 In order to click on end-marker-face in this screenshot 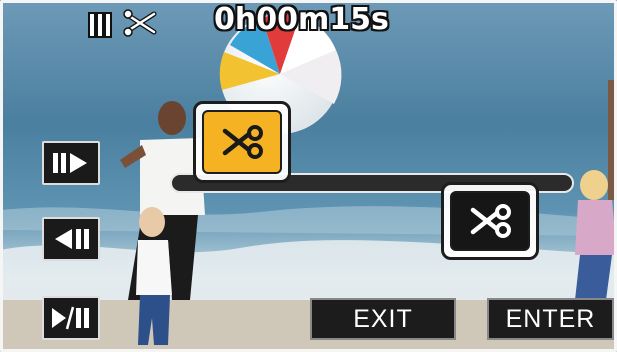, I will do `click(490, 221)`.